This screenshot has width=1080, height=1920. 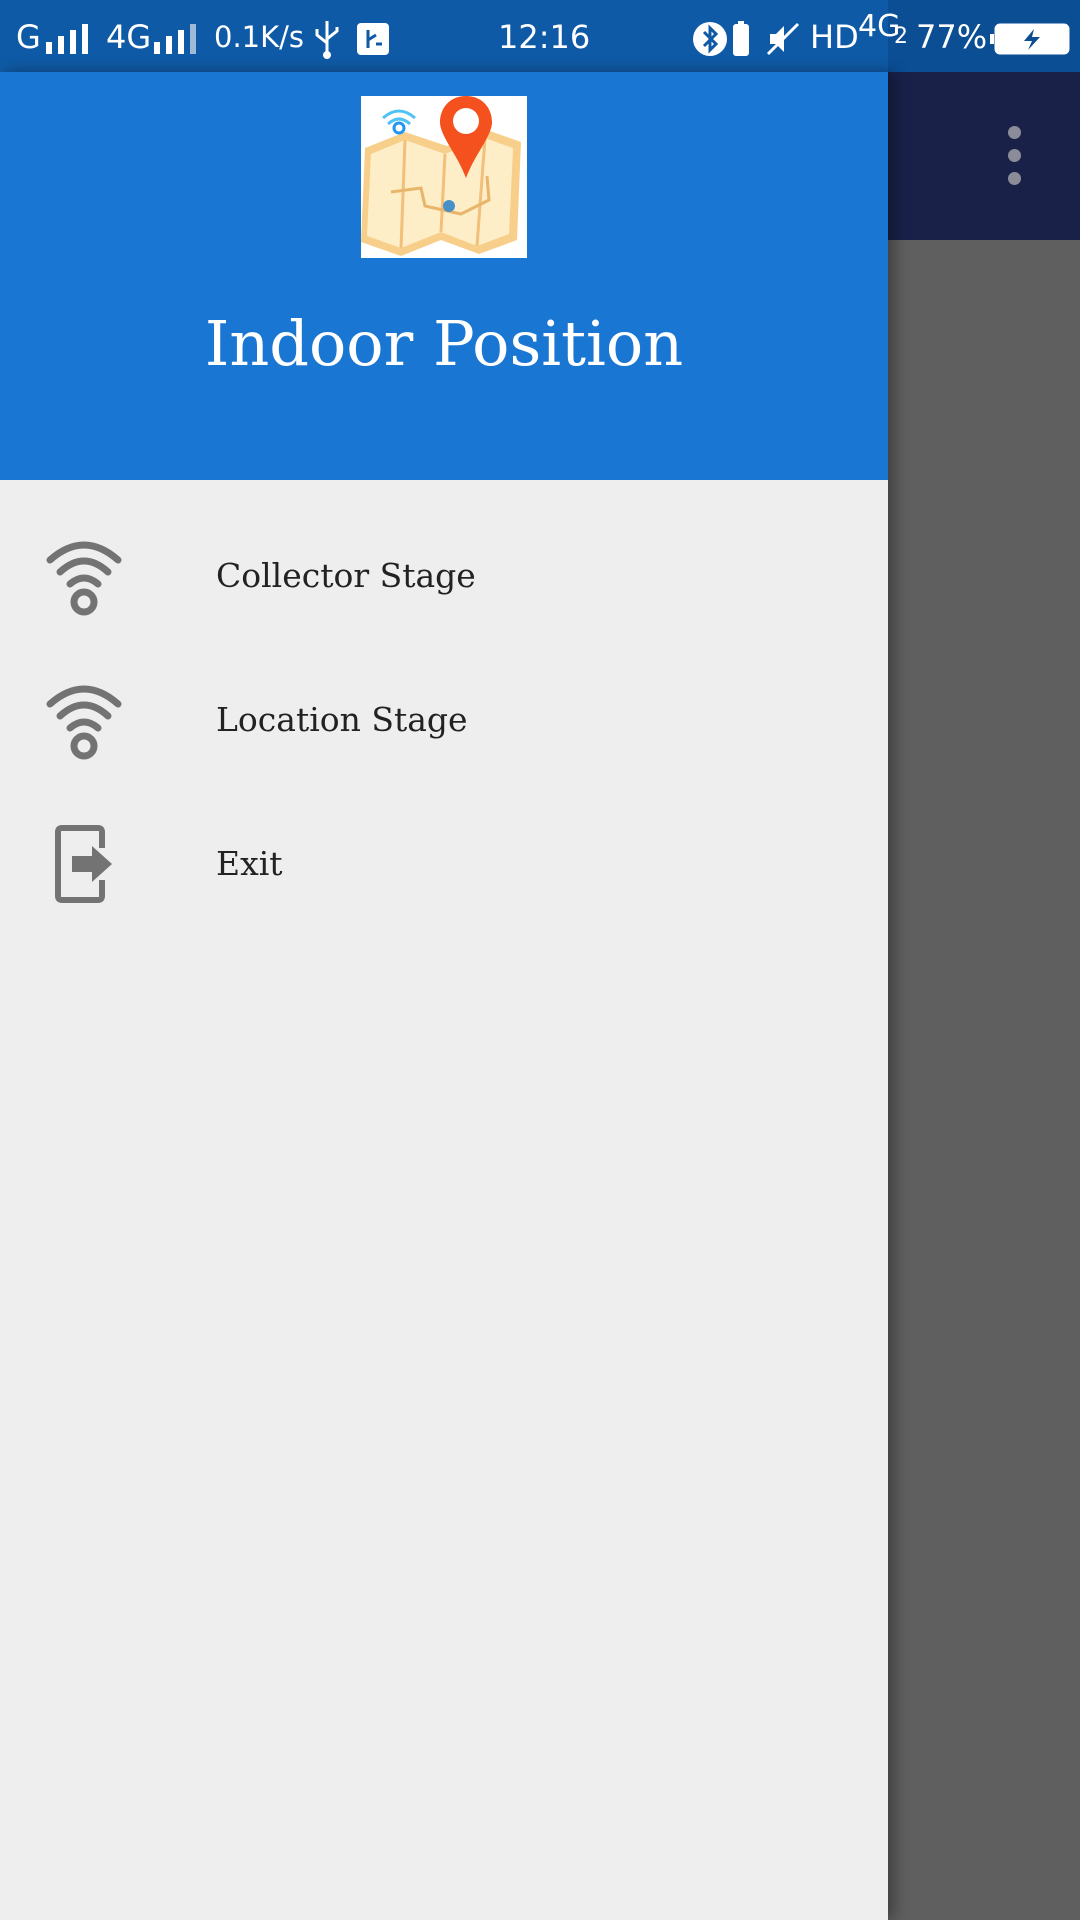 What do you see at coordinates (1014, 156) in the screenshot?
I see `overflow-menu-icon` at bounding box center [1014, 156].